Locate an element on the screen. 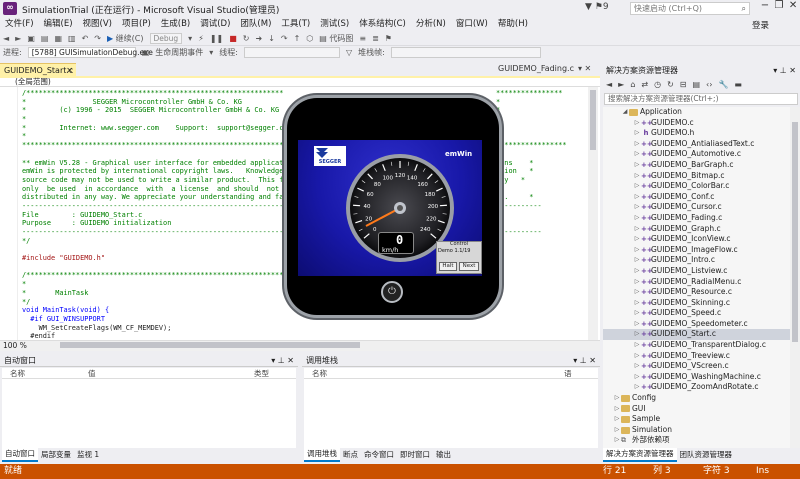 The image size is (800, 479). tree-item: ▷ ++ GUIDEMO_Bitmap.c is located at coordinates (696, 176).